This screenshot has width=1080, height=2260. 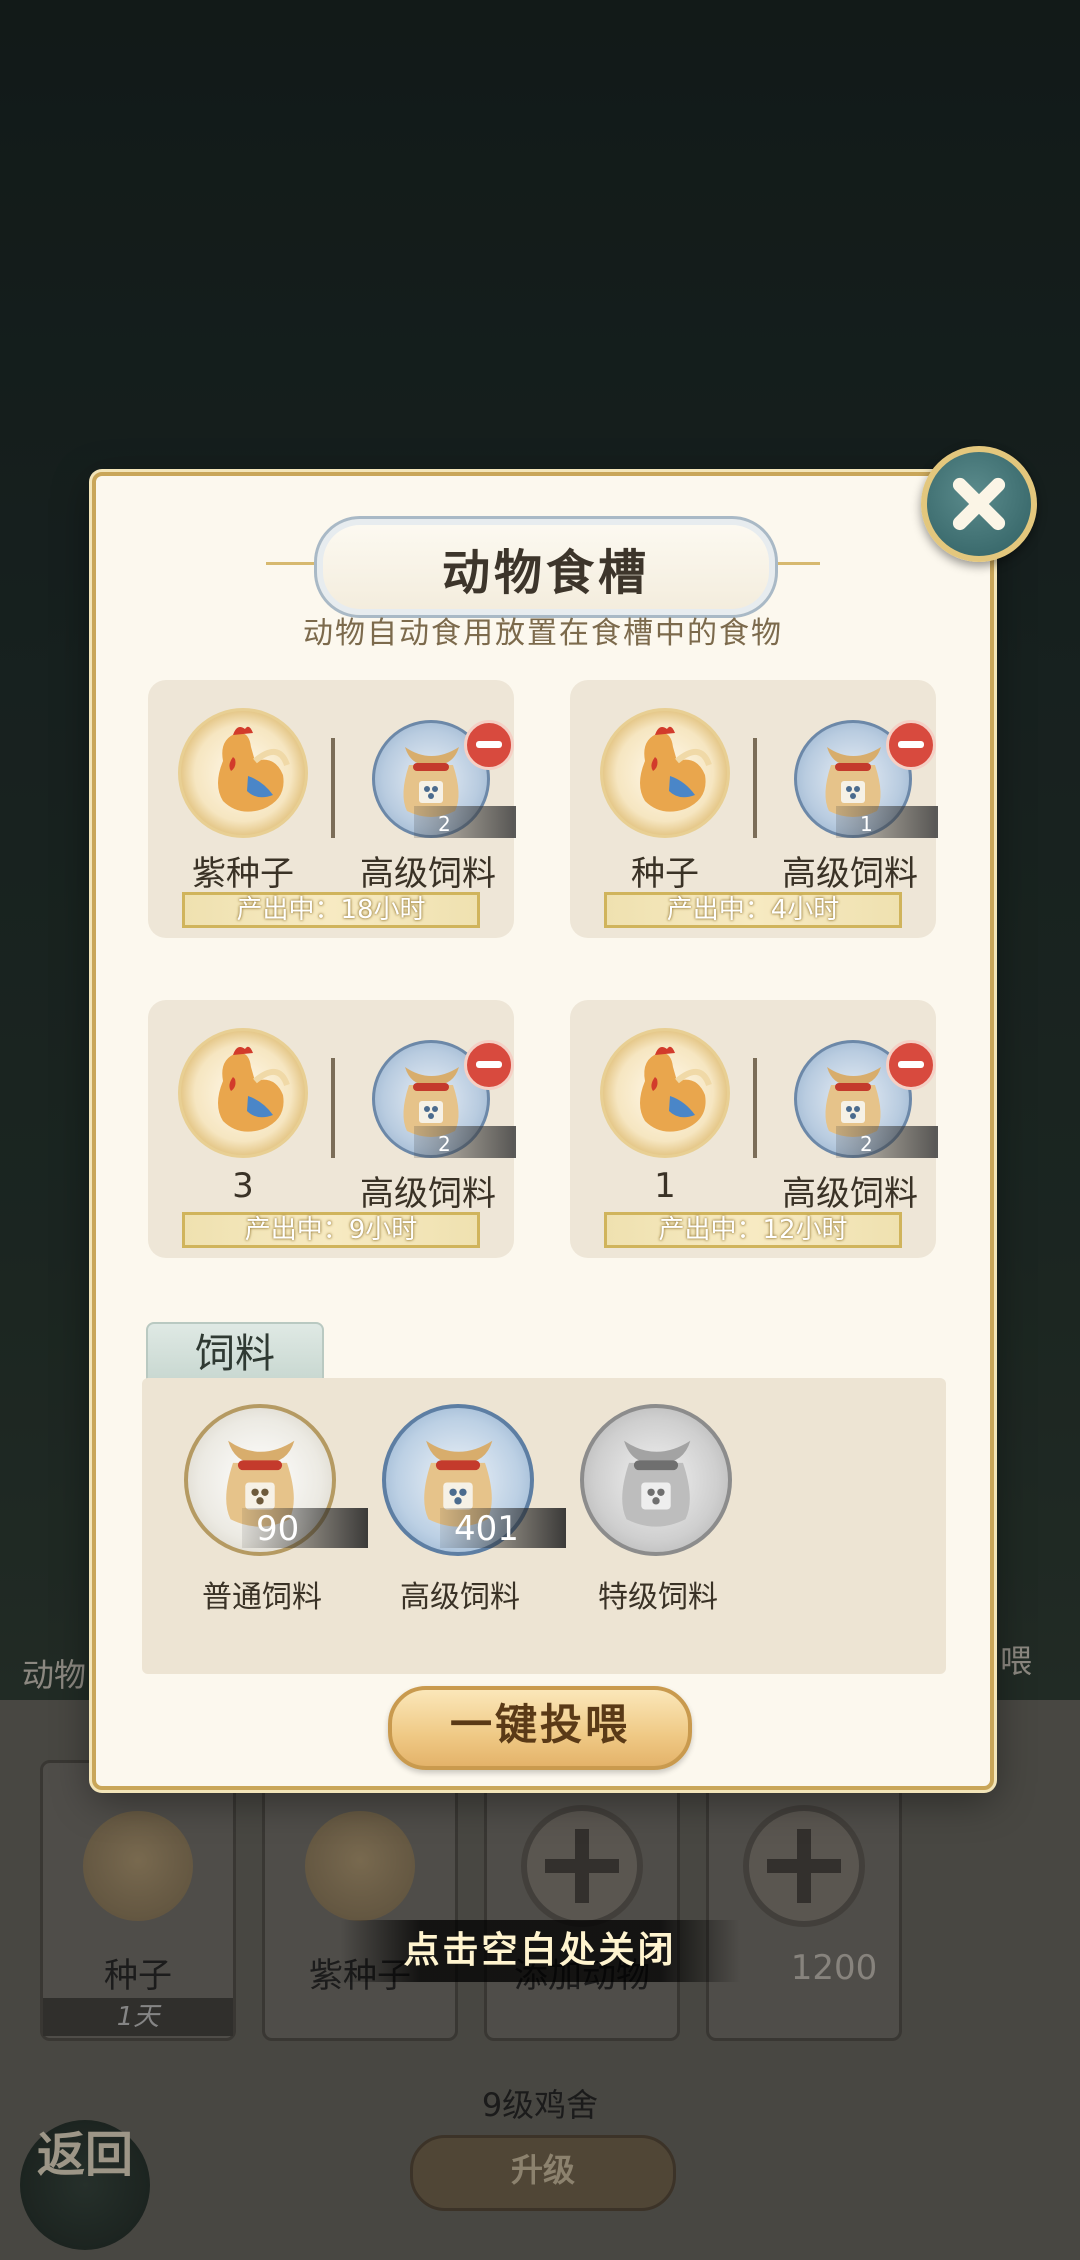 I want to click on close-button, so click(x=979, y=504).